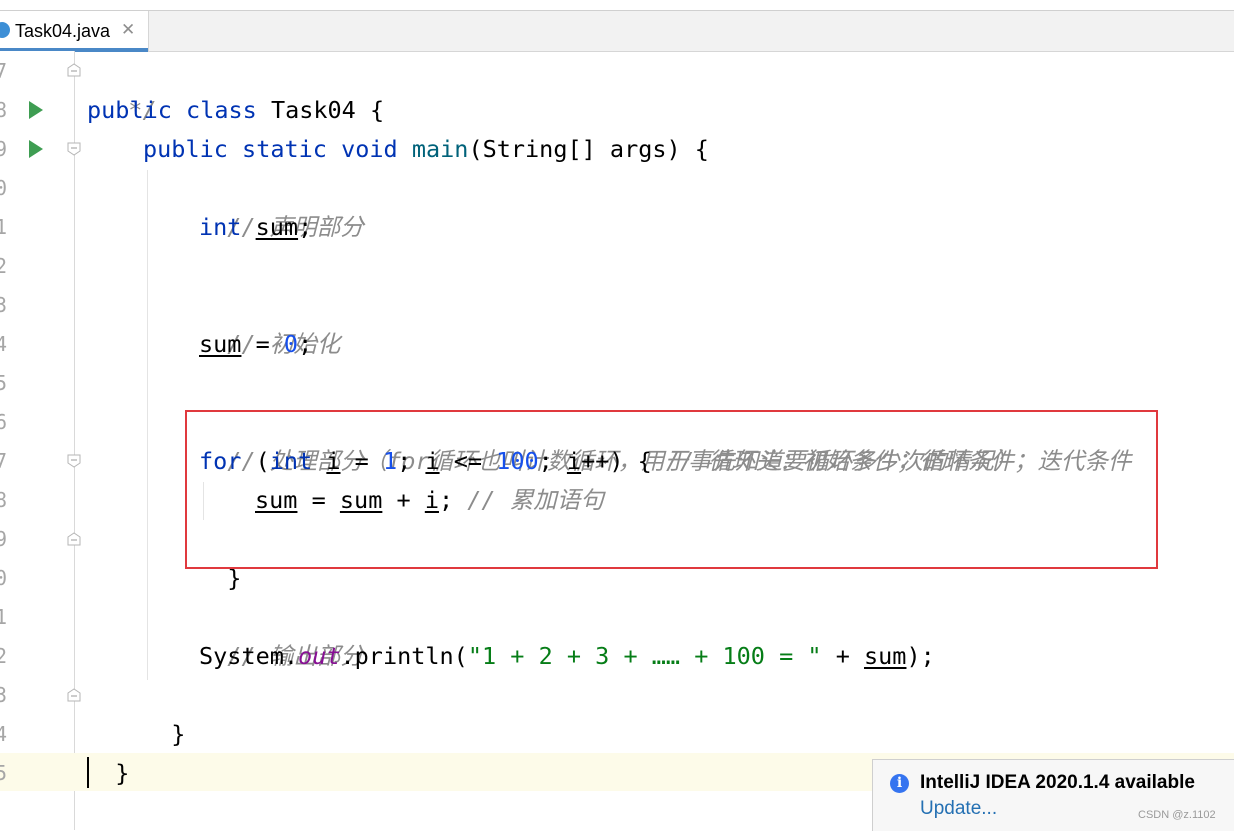 The height and width of the screenshot is (831, 1234). I want to click on code-line-7: */, so click(128, 88).